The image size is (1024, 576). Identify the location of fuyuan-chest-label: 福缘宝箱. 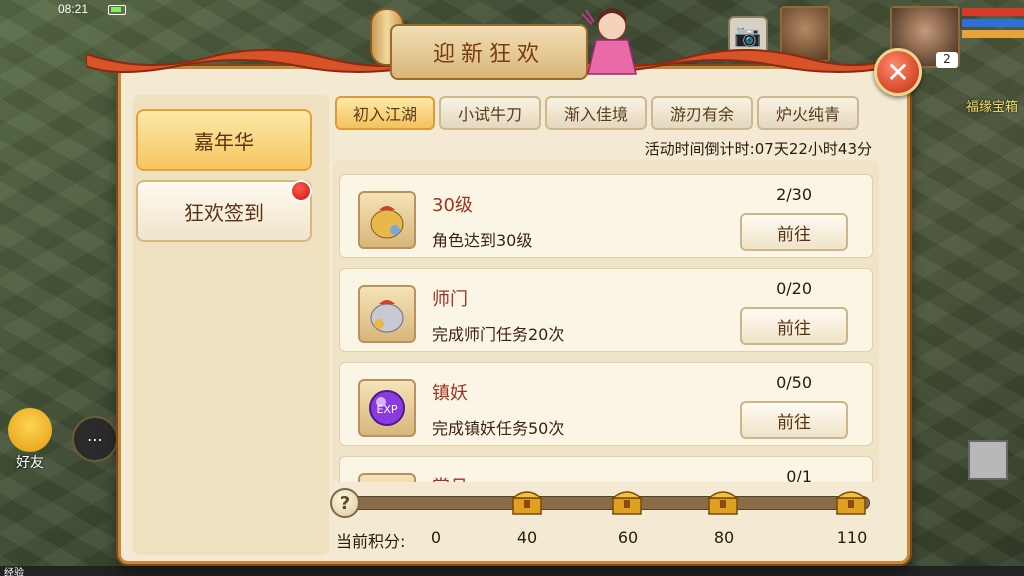
(992, 105).